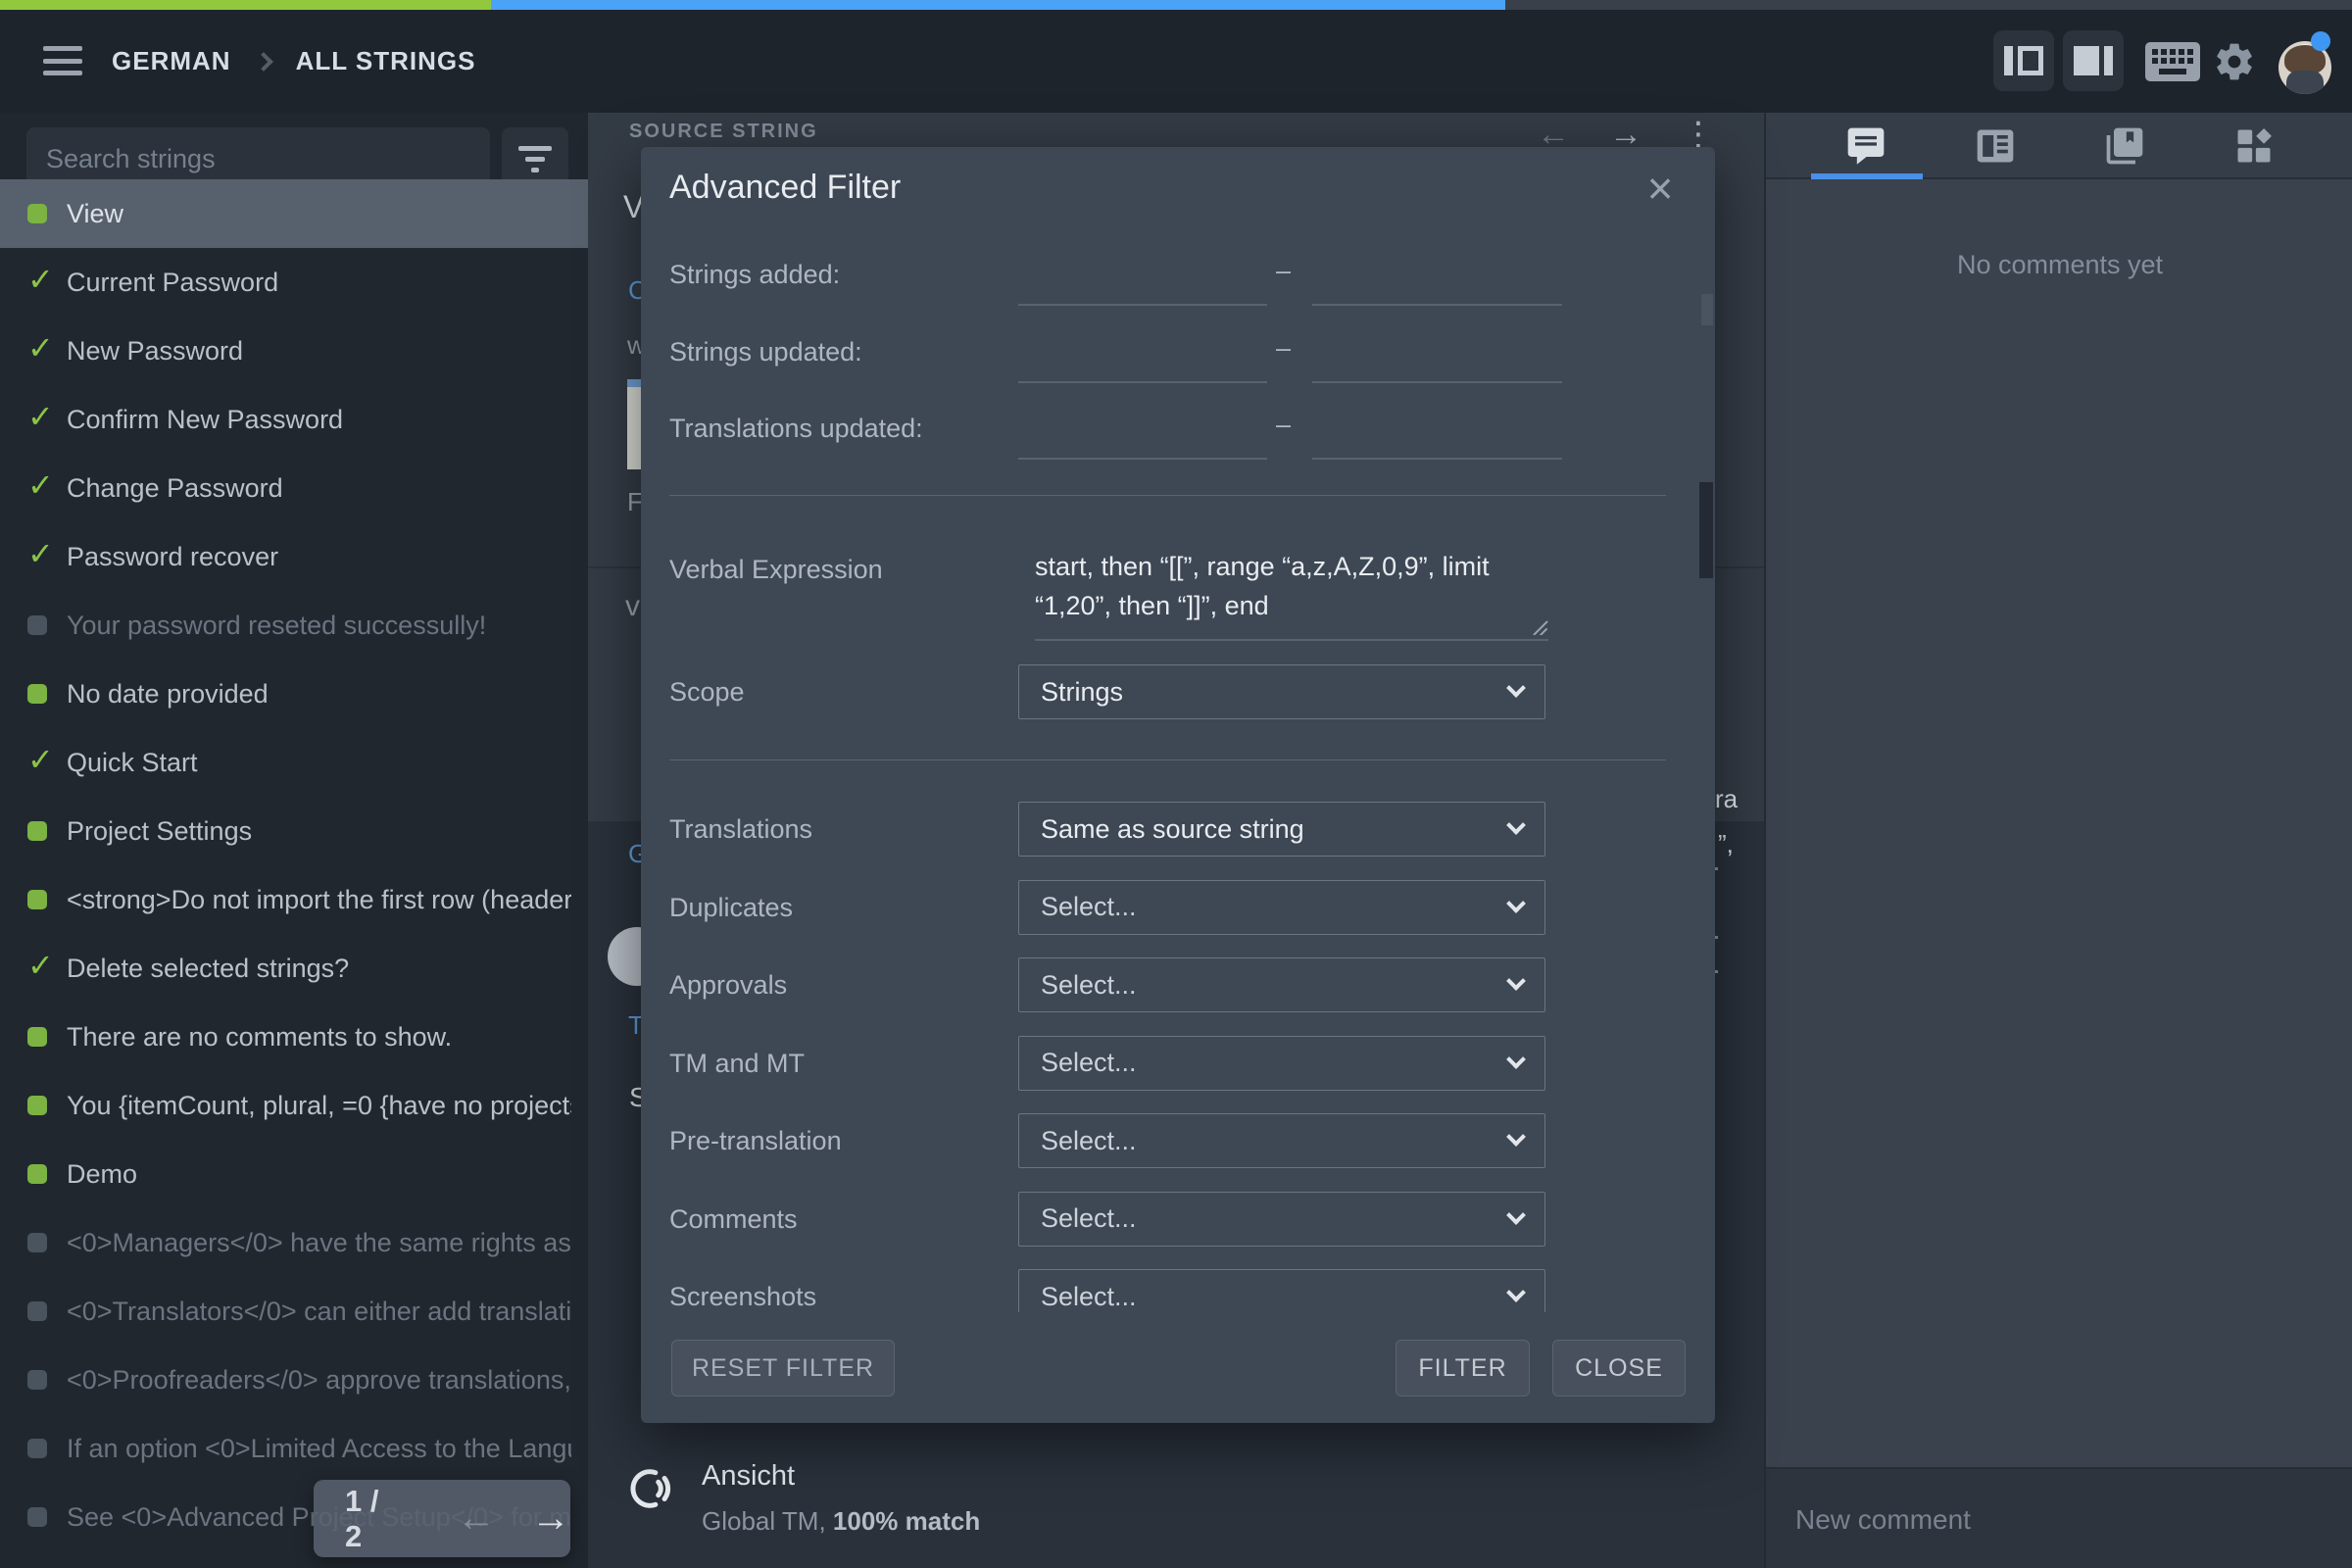  I want to click on date-filter-label: Translations updated:, so click(796, 428).